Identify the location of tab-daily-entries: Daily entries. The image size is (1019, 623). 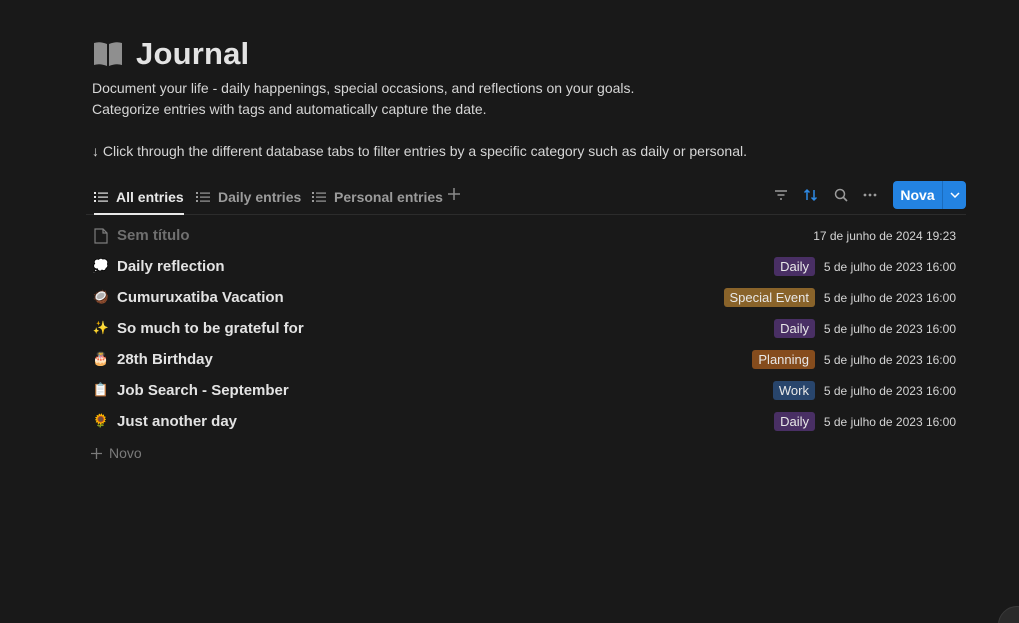
(248, 196).